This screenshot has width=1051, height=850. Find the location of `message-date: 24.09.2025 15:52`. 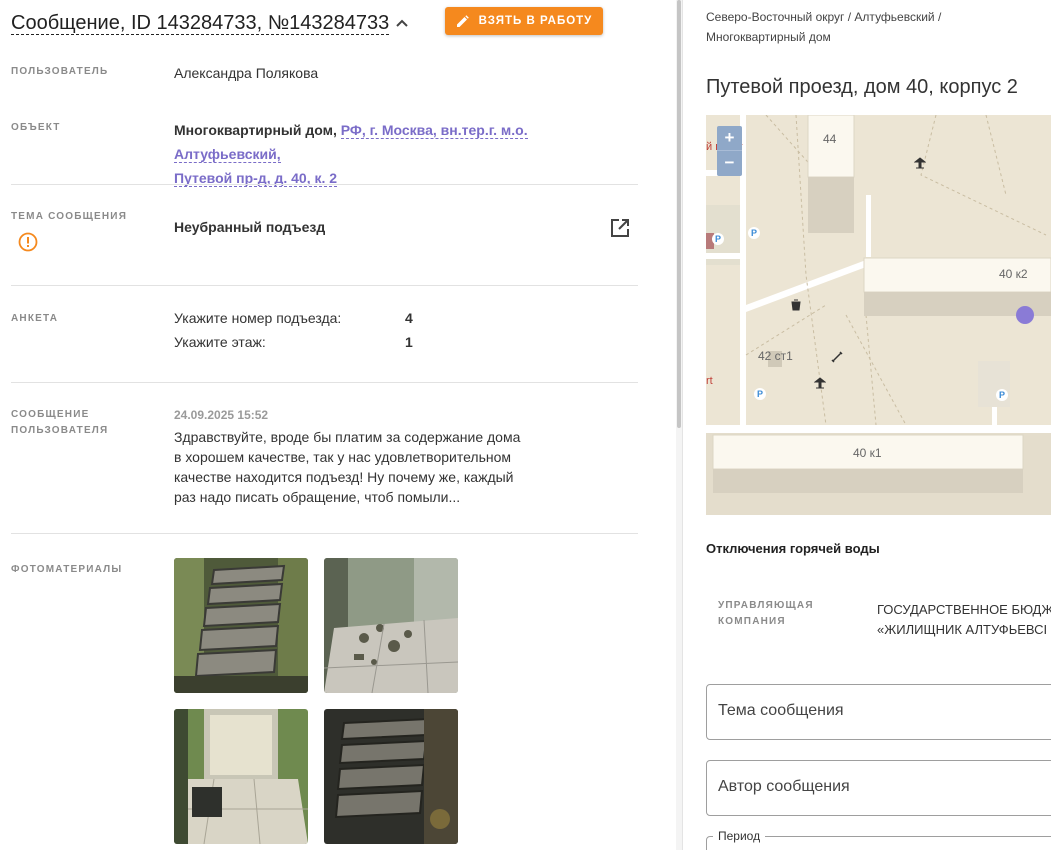

message-date: 24.09.2025 15:52 is located at coordinates (221, 415).